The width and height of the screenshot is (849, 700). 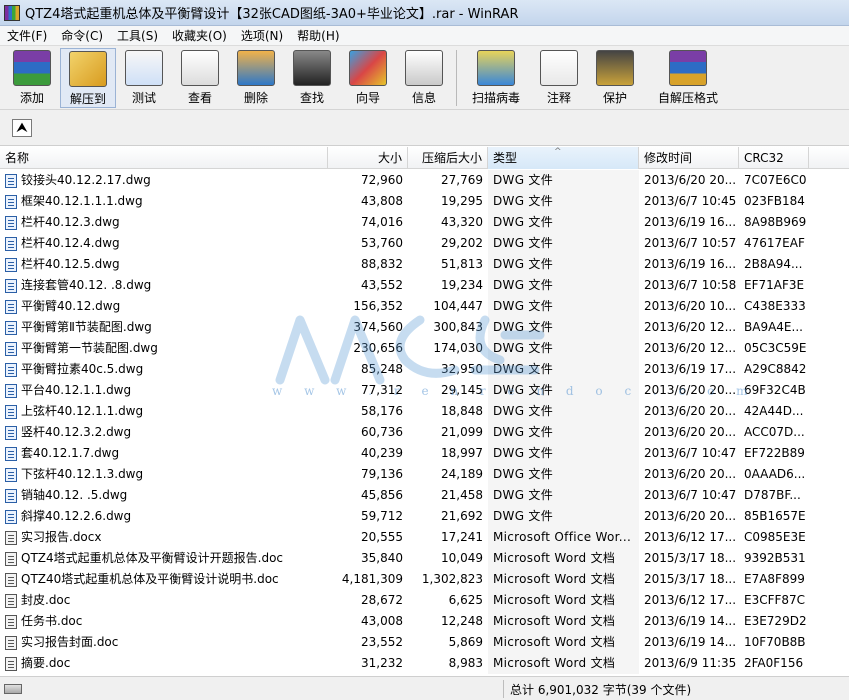 I want to click on sfx-button: 自解压格式, so click(x=688, y=78).